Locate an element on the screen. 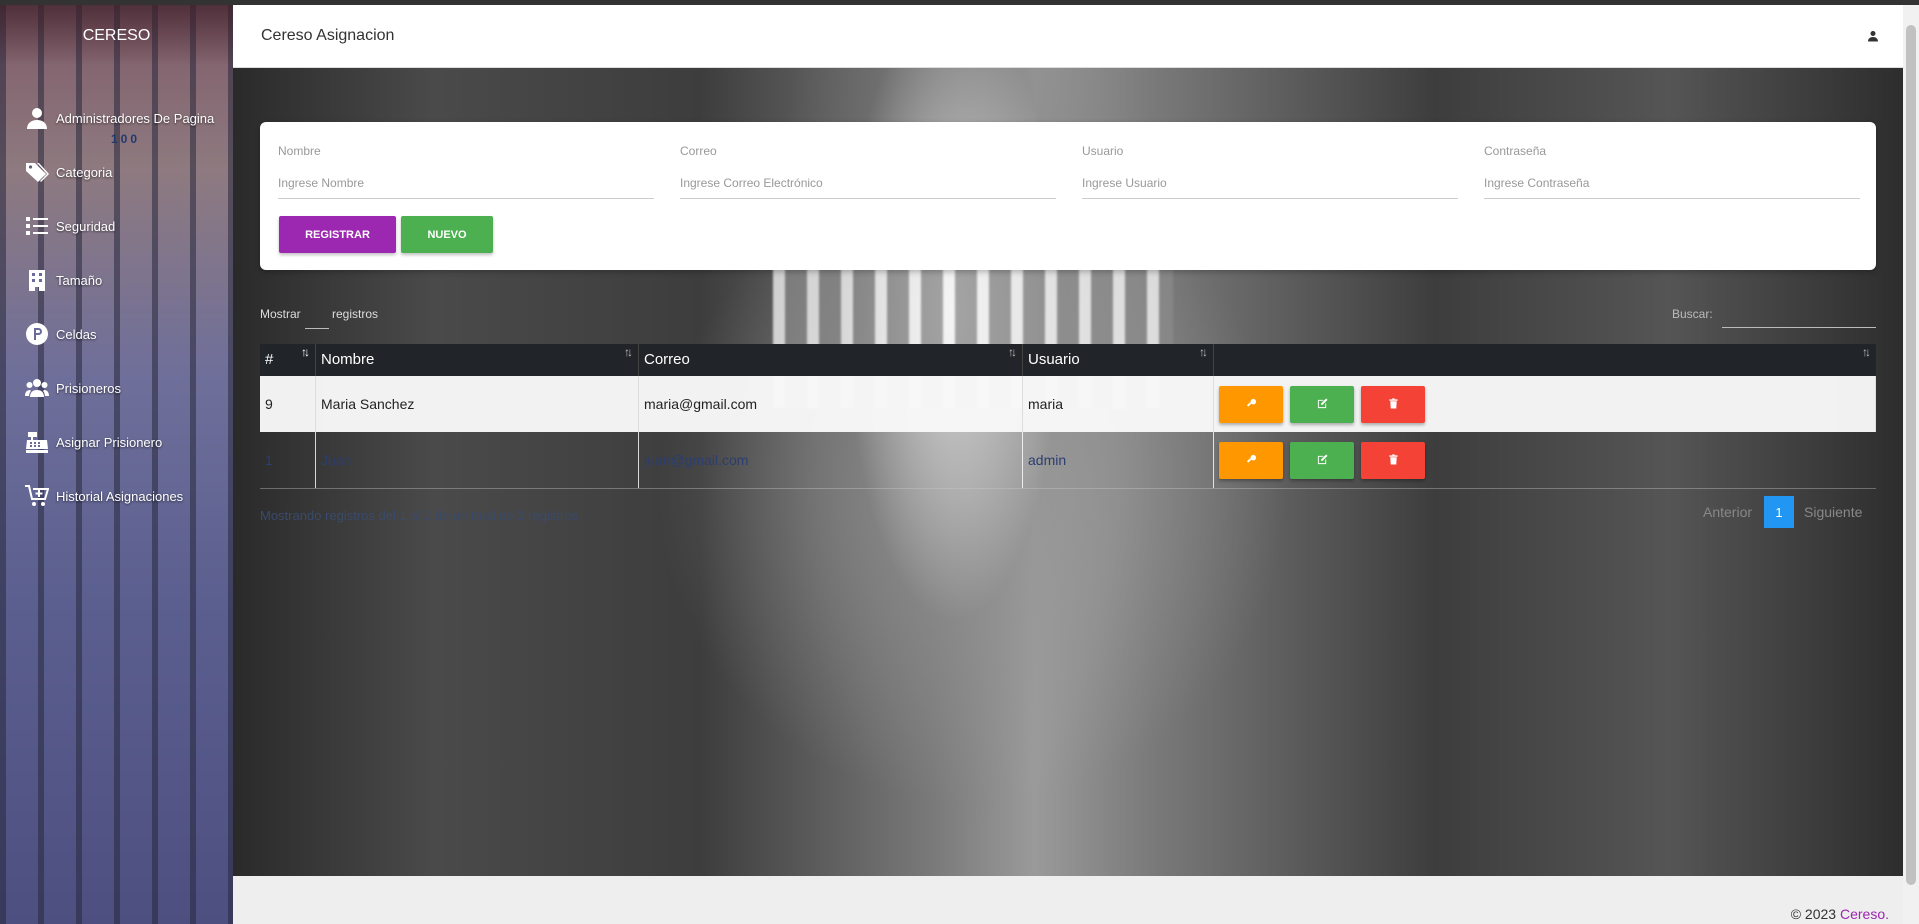 The width and height of the screenshot is (1919, 924). table-header: # ↑↓ Nombre ↑↓ Correo ↑↓ Usuario ↑↓ ↑↓ is located at coordinates (1068, 360).